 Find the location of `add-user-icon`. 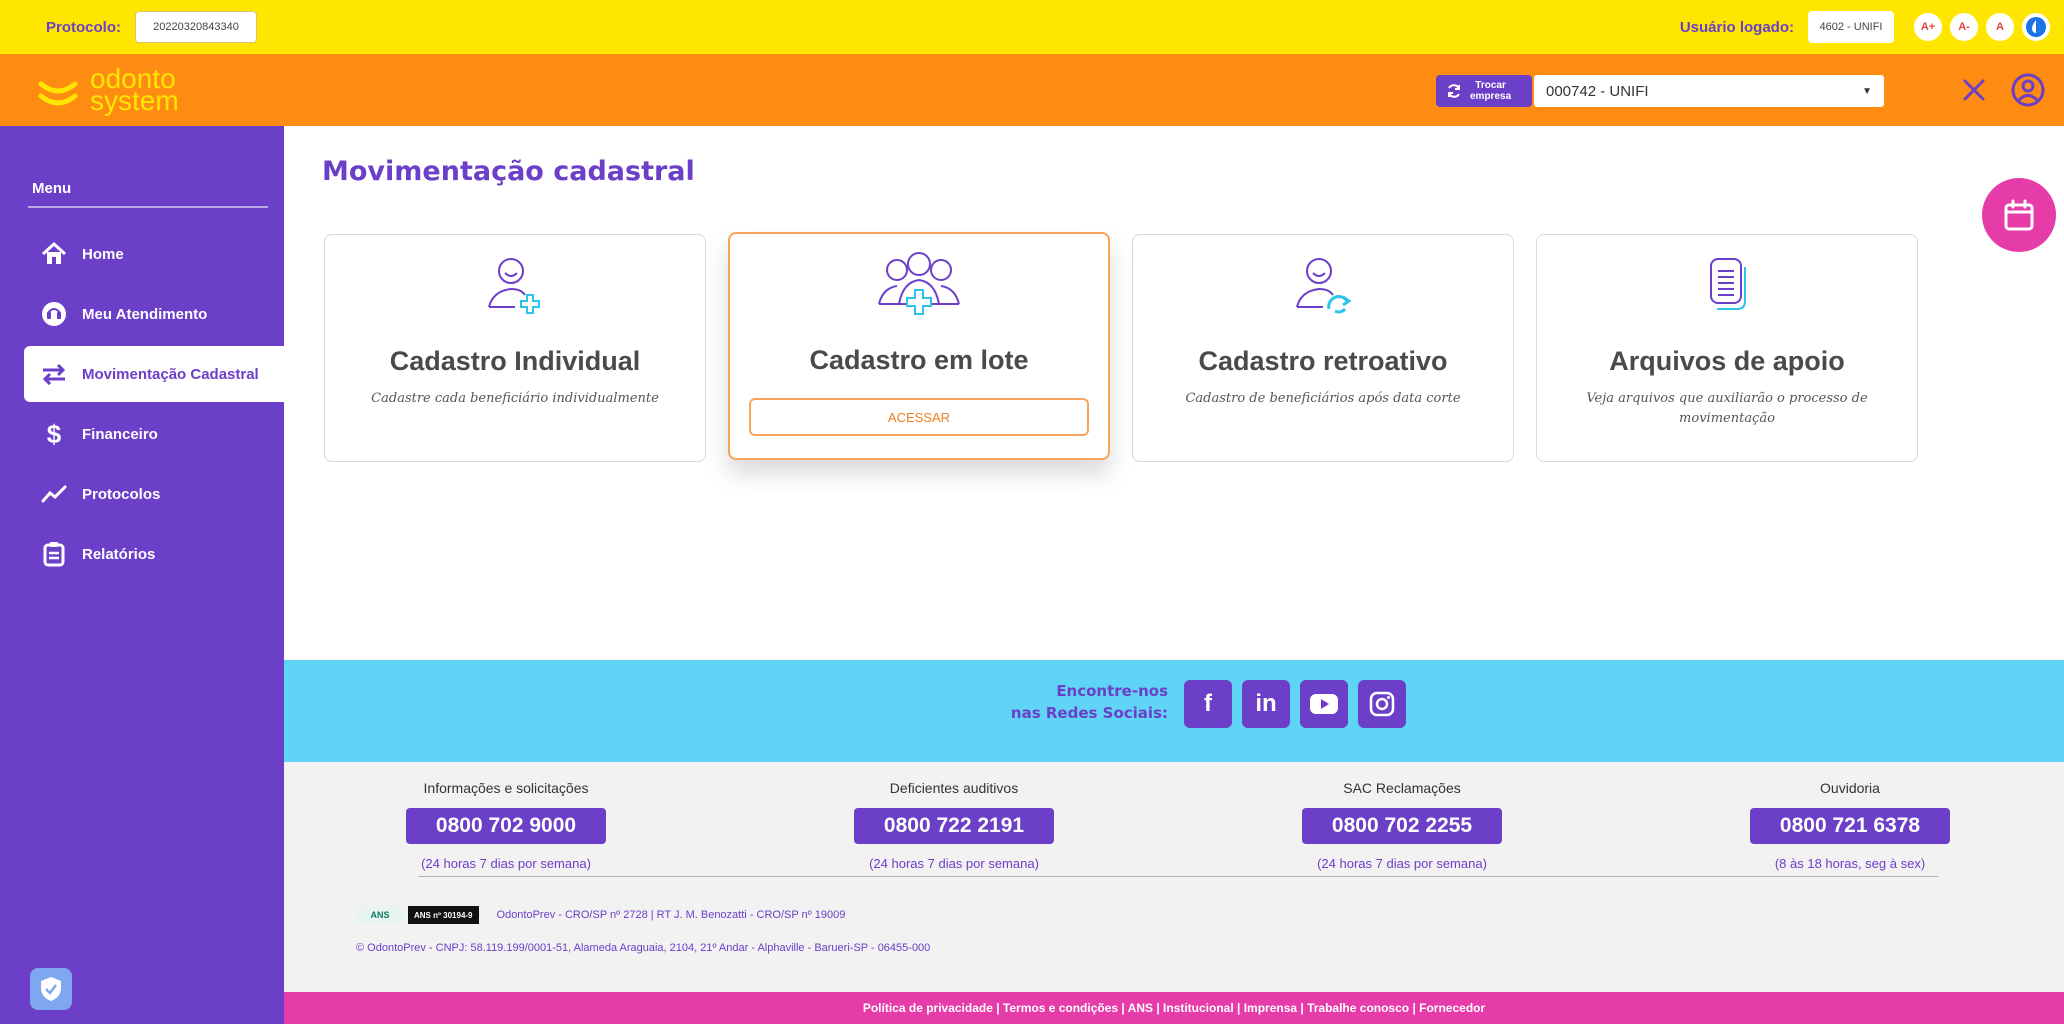

add-user-icon is located at coordinates (514, 286).